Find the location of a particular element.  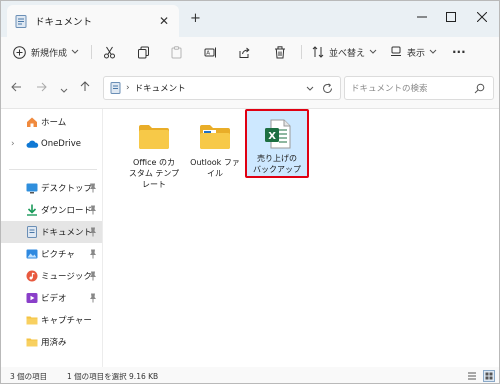

svg-text: A is located at coordinates (208, 53).